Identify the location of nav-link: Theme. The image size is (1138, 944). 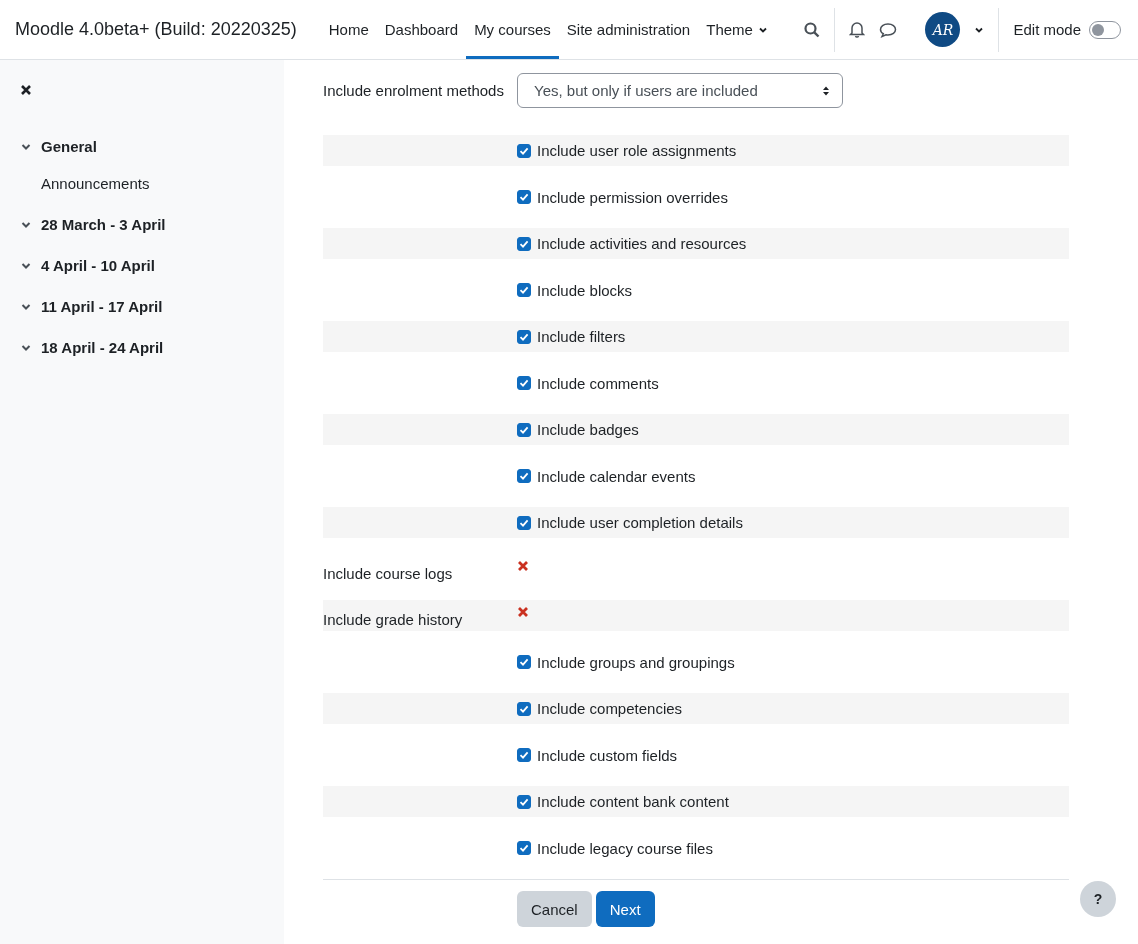
(737, 29).